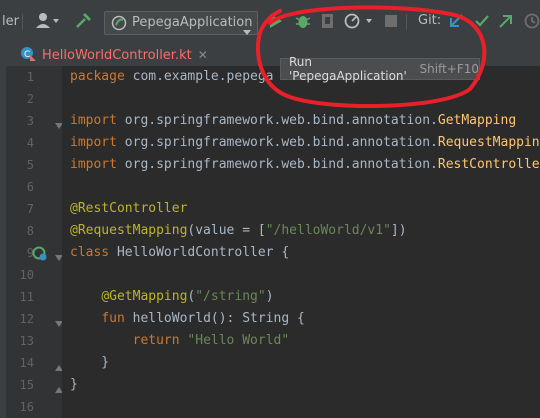 Image resolution: width=540 pixels, height=418 pixels. What do you see at coordinates (10, 21) in the screenshot?
I see `toolbar-cut-label: ler` at bounding box center [10, 21].